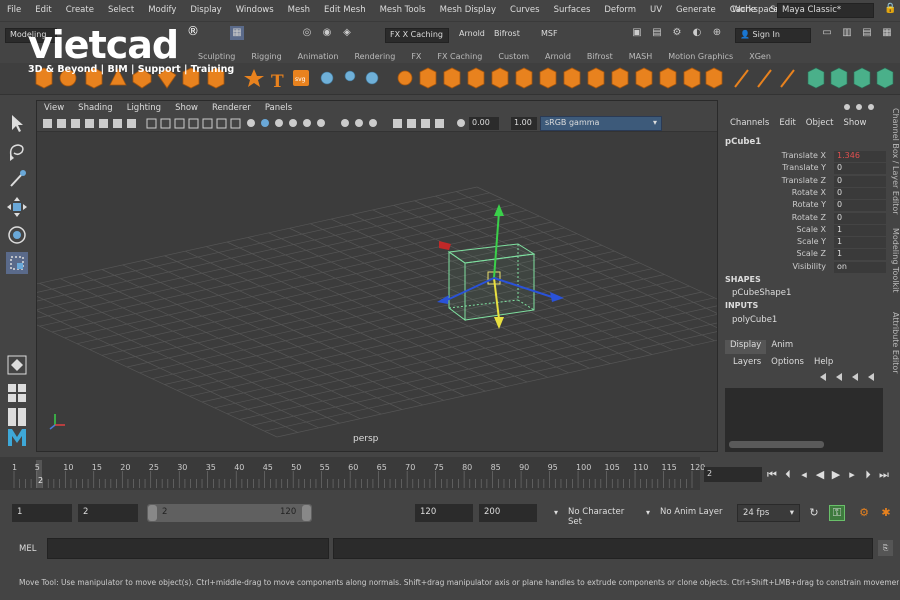 The image size is (900, 600). Describe the element at coordinates (637, 33) in the screenshot. I see `render-icon: ▣` at that location.